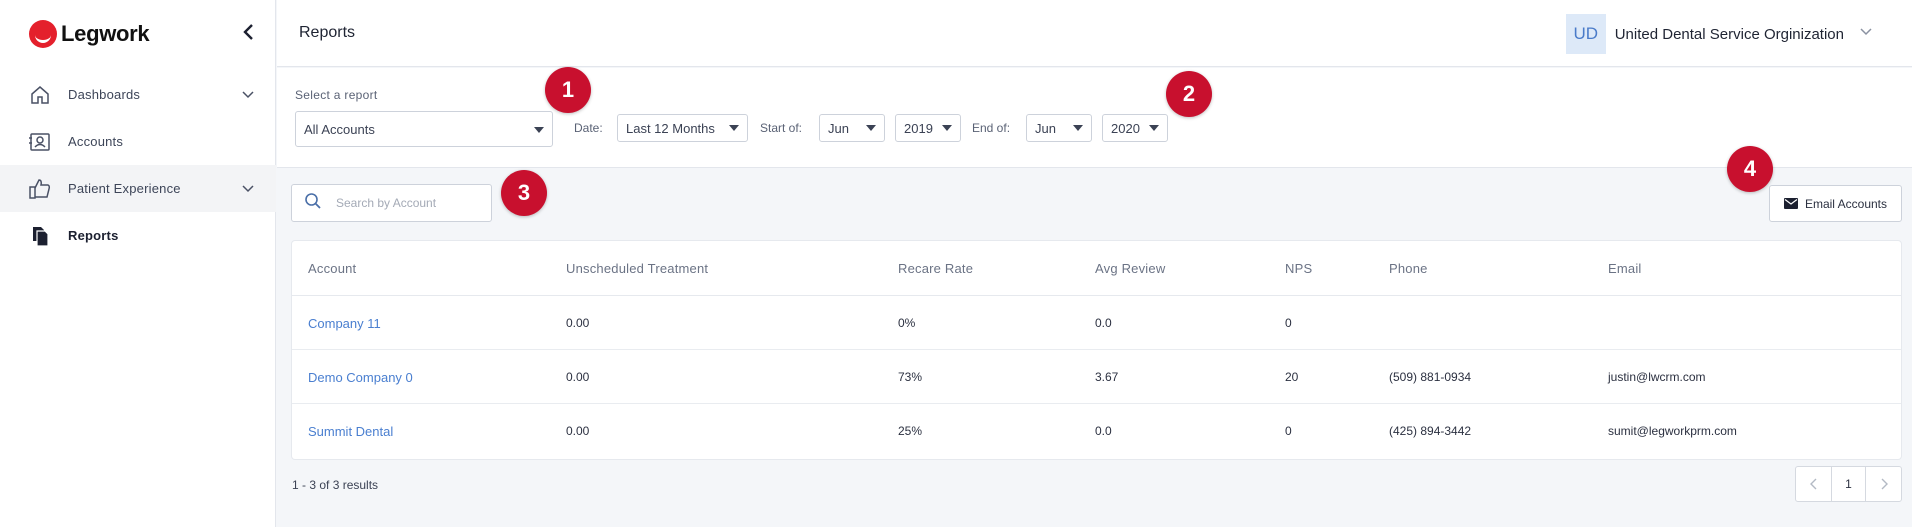 This screenshot has height=527, width=1912. What do you see at coordinates (105, 33) in the screenshot?
I see `logo-text: Legwork` at bounding box center [105, 33].